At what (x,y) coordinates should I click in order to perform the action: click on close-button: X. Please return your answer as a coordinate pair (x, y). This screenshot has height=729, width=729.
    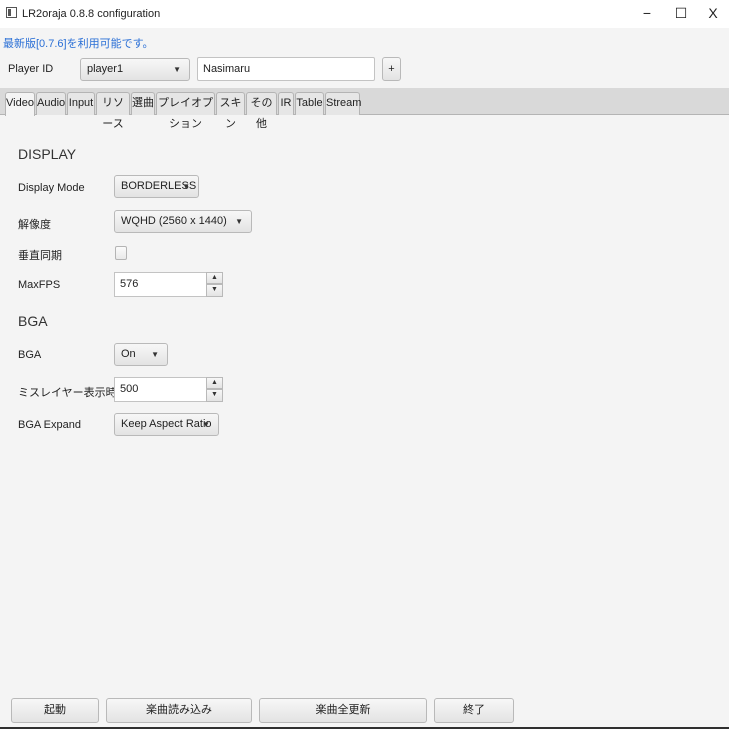
    Looking at the image, I should click on (712, 14).